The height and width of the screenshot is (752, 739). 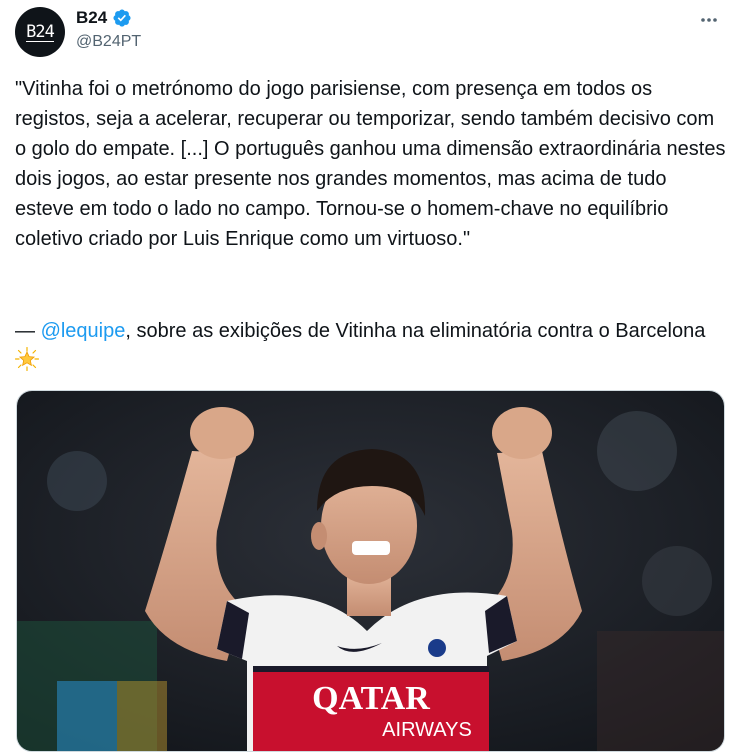 I want to click on more-options-icon, so click(x=709, y=20).